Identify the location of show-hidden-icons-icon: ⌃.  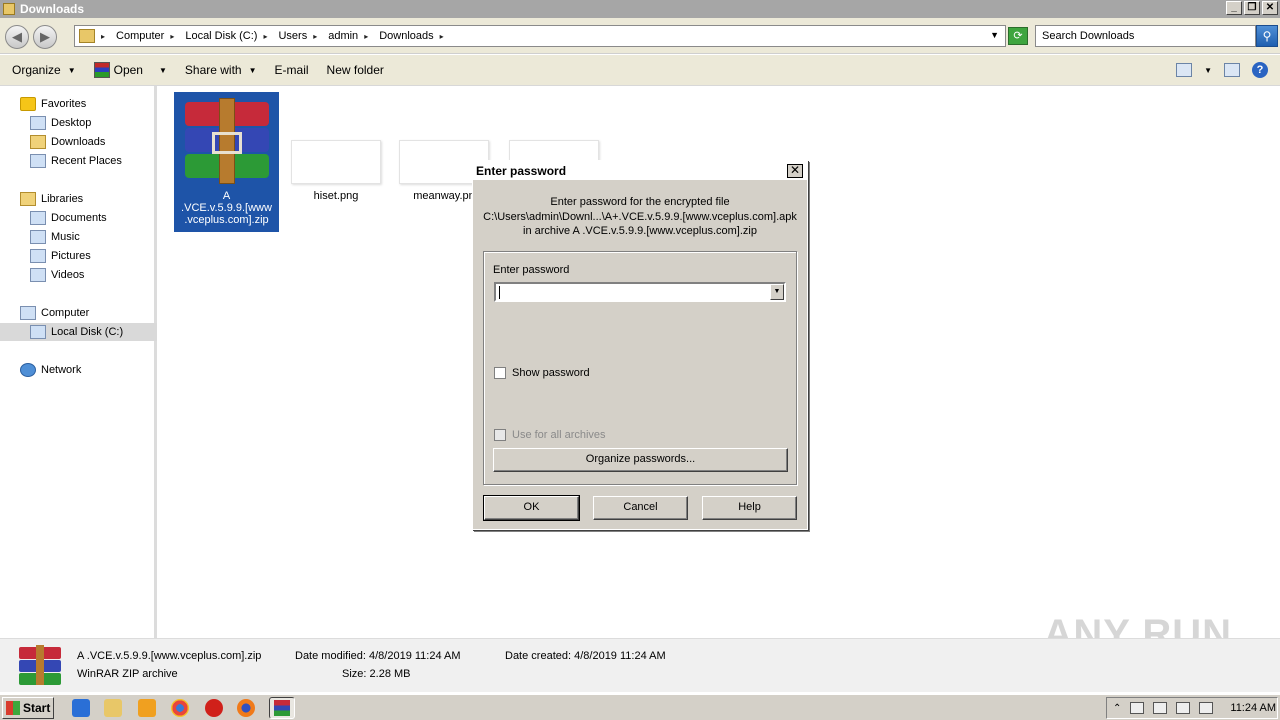
(1117, 708).